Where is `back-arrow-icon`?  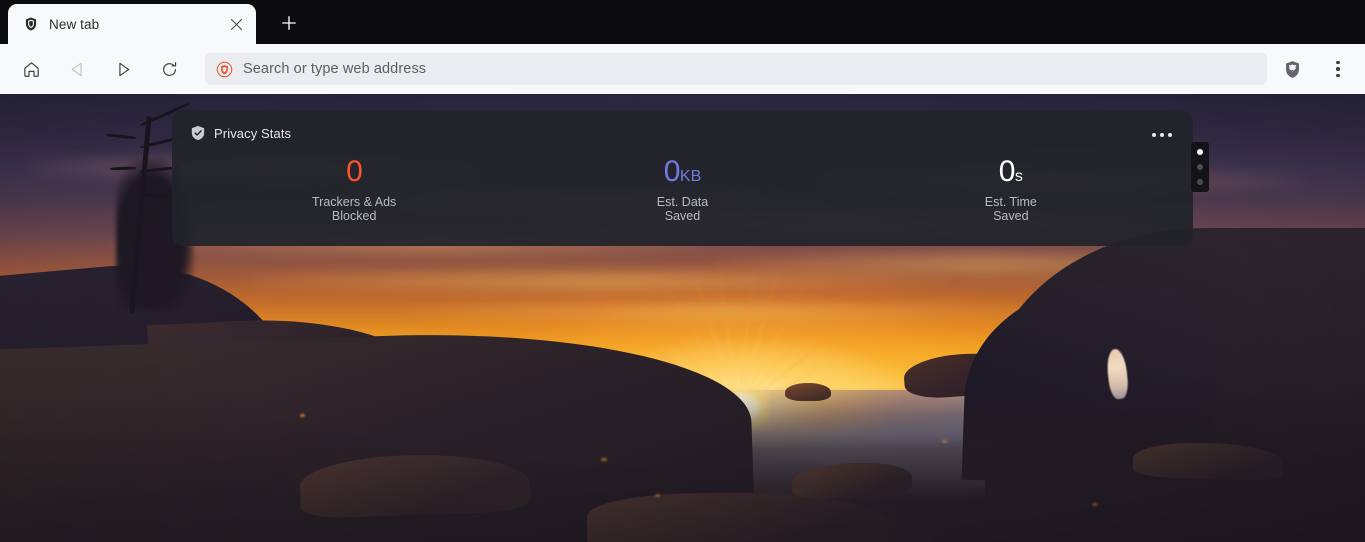
back-arrow-icon is located at coordinates (76, 69).